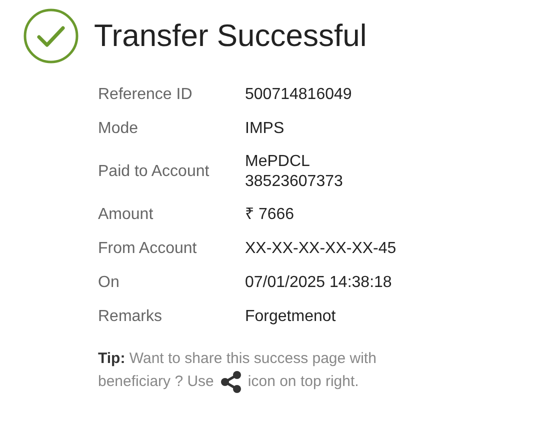 This screenshot has width=540, height=429. Describe the element at coordinates (303, 382) in the screenshot. I see `tip-text: icon on top right.` at that location.